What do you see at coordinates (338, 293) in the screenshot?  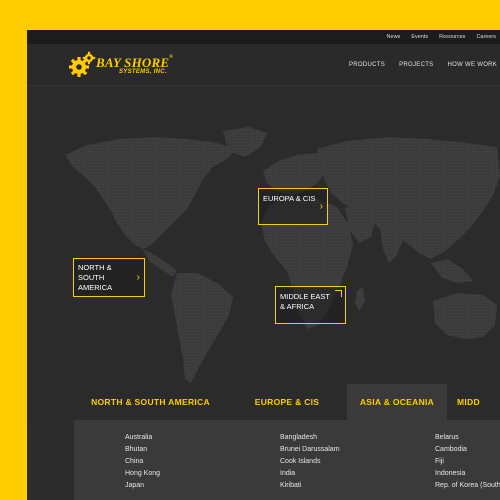 I see `corner-marker-icon` at bounding box center [338, 293].